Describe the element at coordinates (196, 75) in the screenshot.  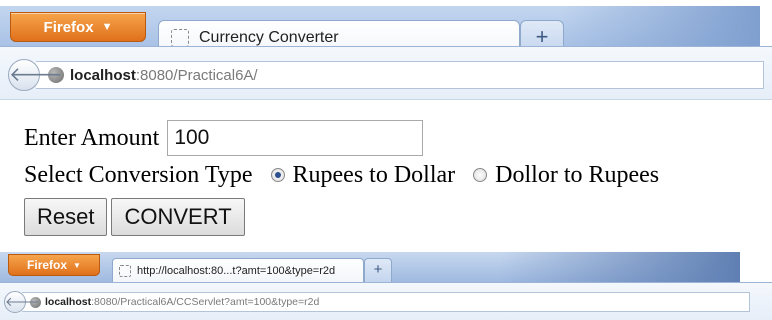
I see `url-path: :8080/Practical6A/` at that location.